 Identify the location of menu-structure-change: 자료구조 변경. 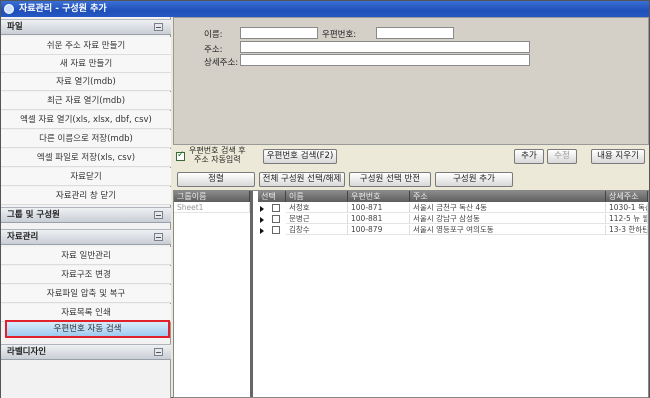
(86, 275).